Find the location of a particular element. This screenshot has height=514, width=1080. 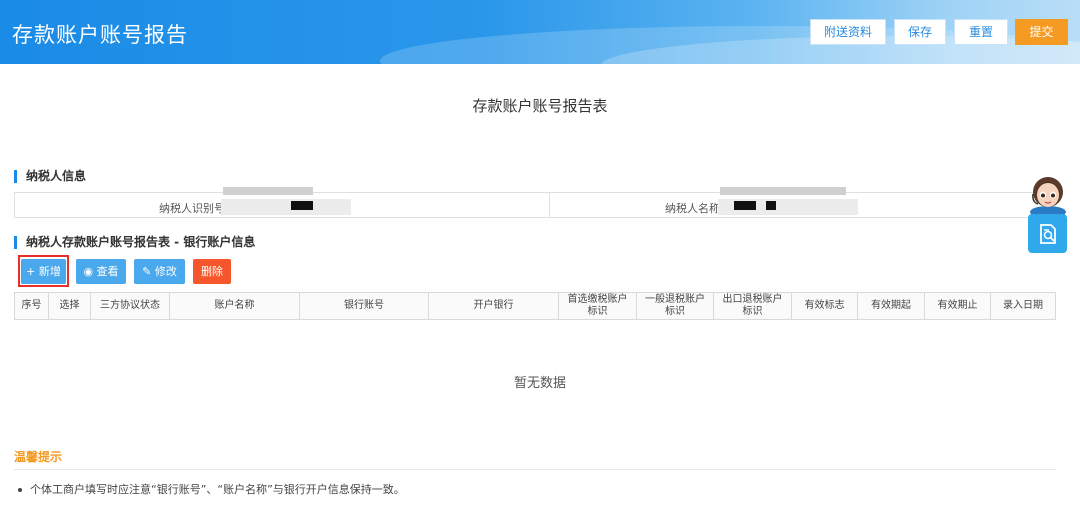

column-header: 有效期止 is located at coordinates (958, 306).